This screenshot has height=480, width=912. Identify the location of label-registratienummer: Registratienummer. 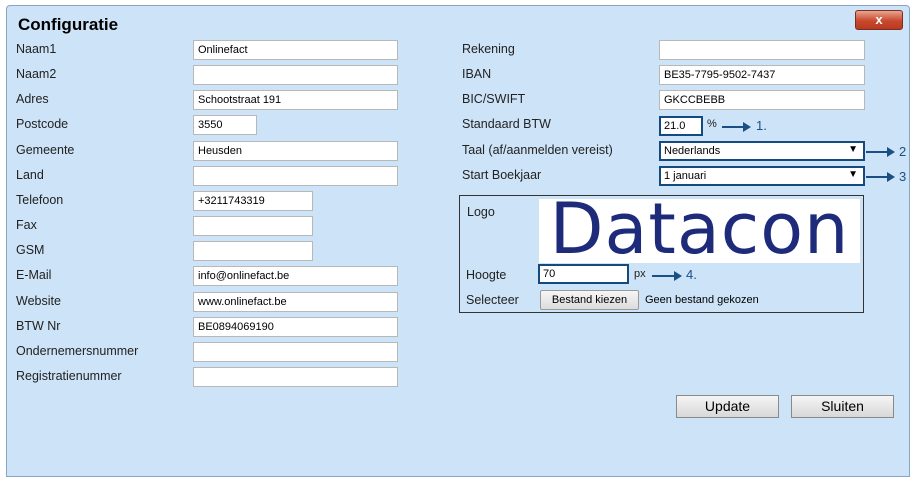
(69, 376).